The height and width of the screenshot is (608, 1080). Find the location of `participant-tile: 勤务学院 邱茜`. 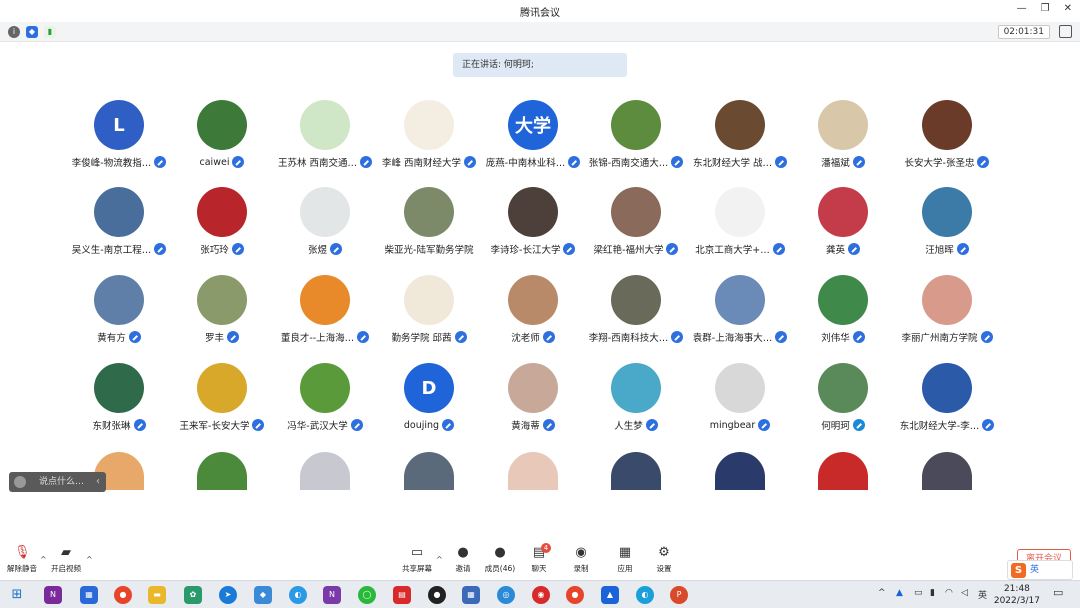

participant-tile: 勤务学院 邱茜 is located at coordinates (429, 310).